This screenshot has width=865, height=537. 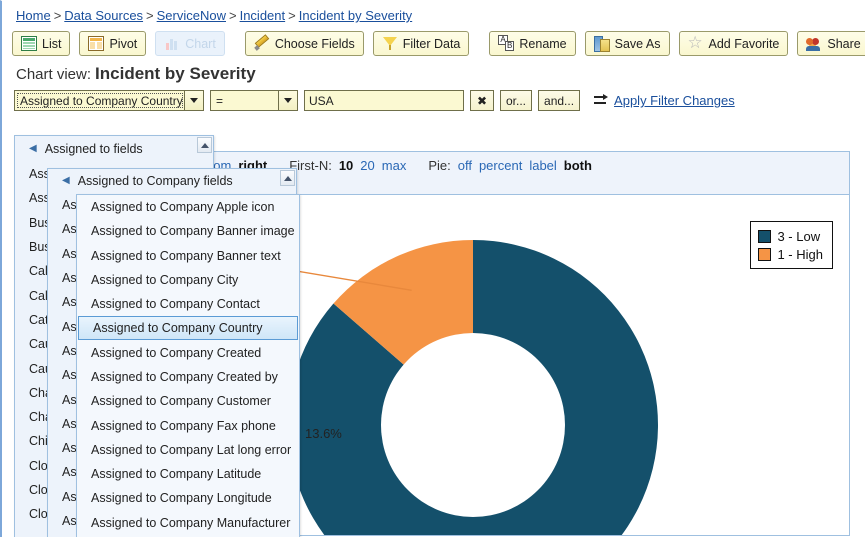 What do you see at coordinates (814, 43) in the screenshot?
I see `share-people-icon` at bounding box center [814, 43].